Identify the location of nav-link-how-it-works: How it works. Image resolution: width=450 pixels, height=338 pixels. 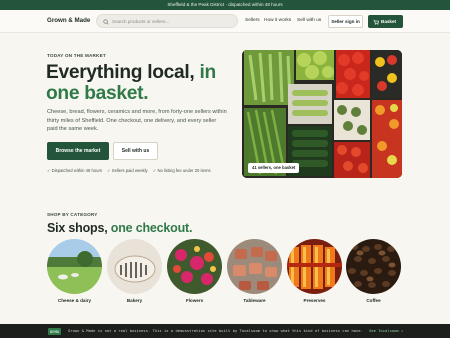
(277, 20).